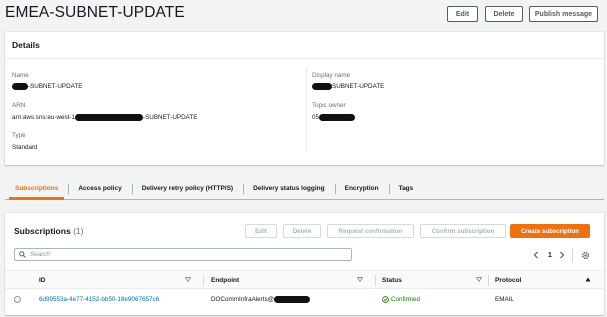  What do you see at coordinates (289, 188) in the screenshot?
I see `tab-delivery-status-logging: Delivery status logging` at bounding box center [289, 188].